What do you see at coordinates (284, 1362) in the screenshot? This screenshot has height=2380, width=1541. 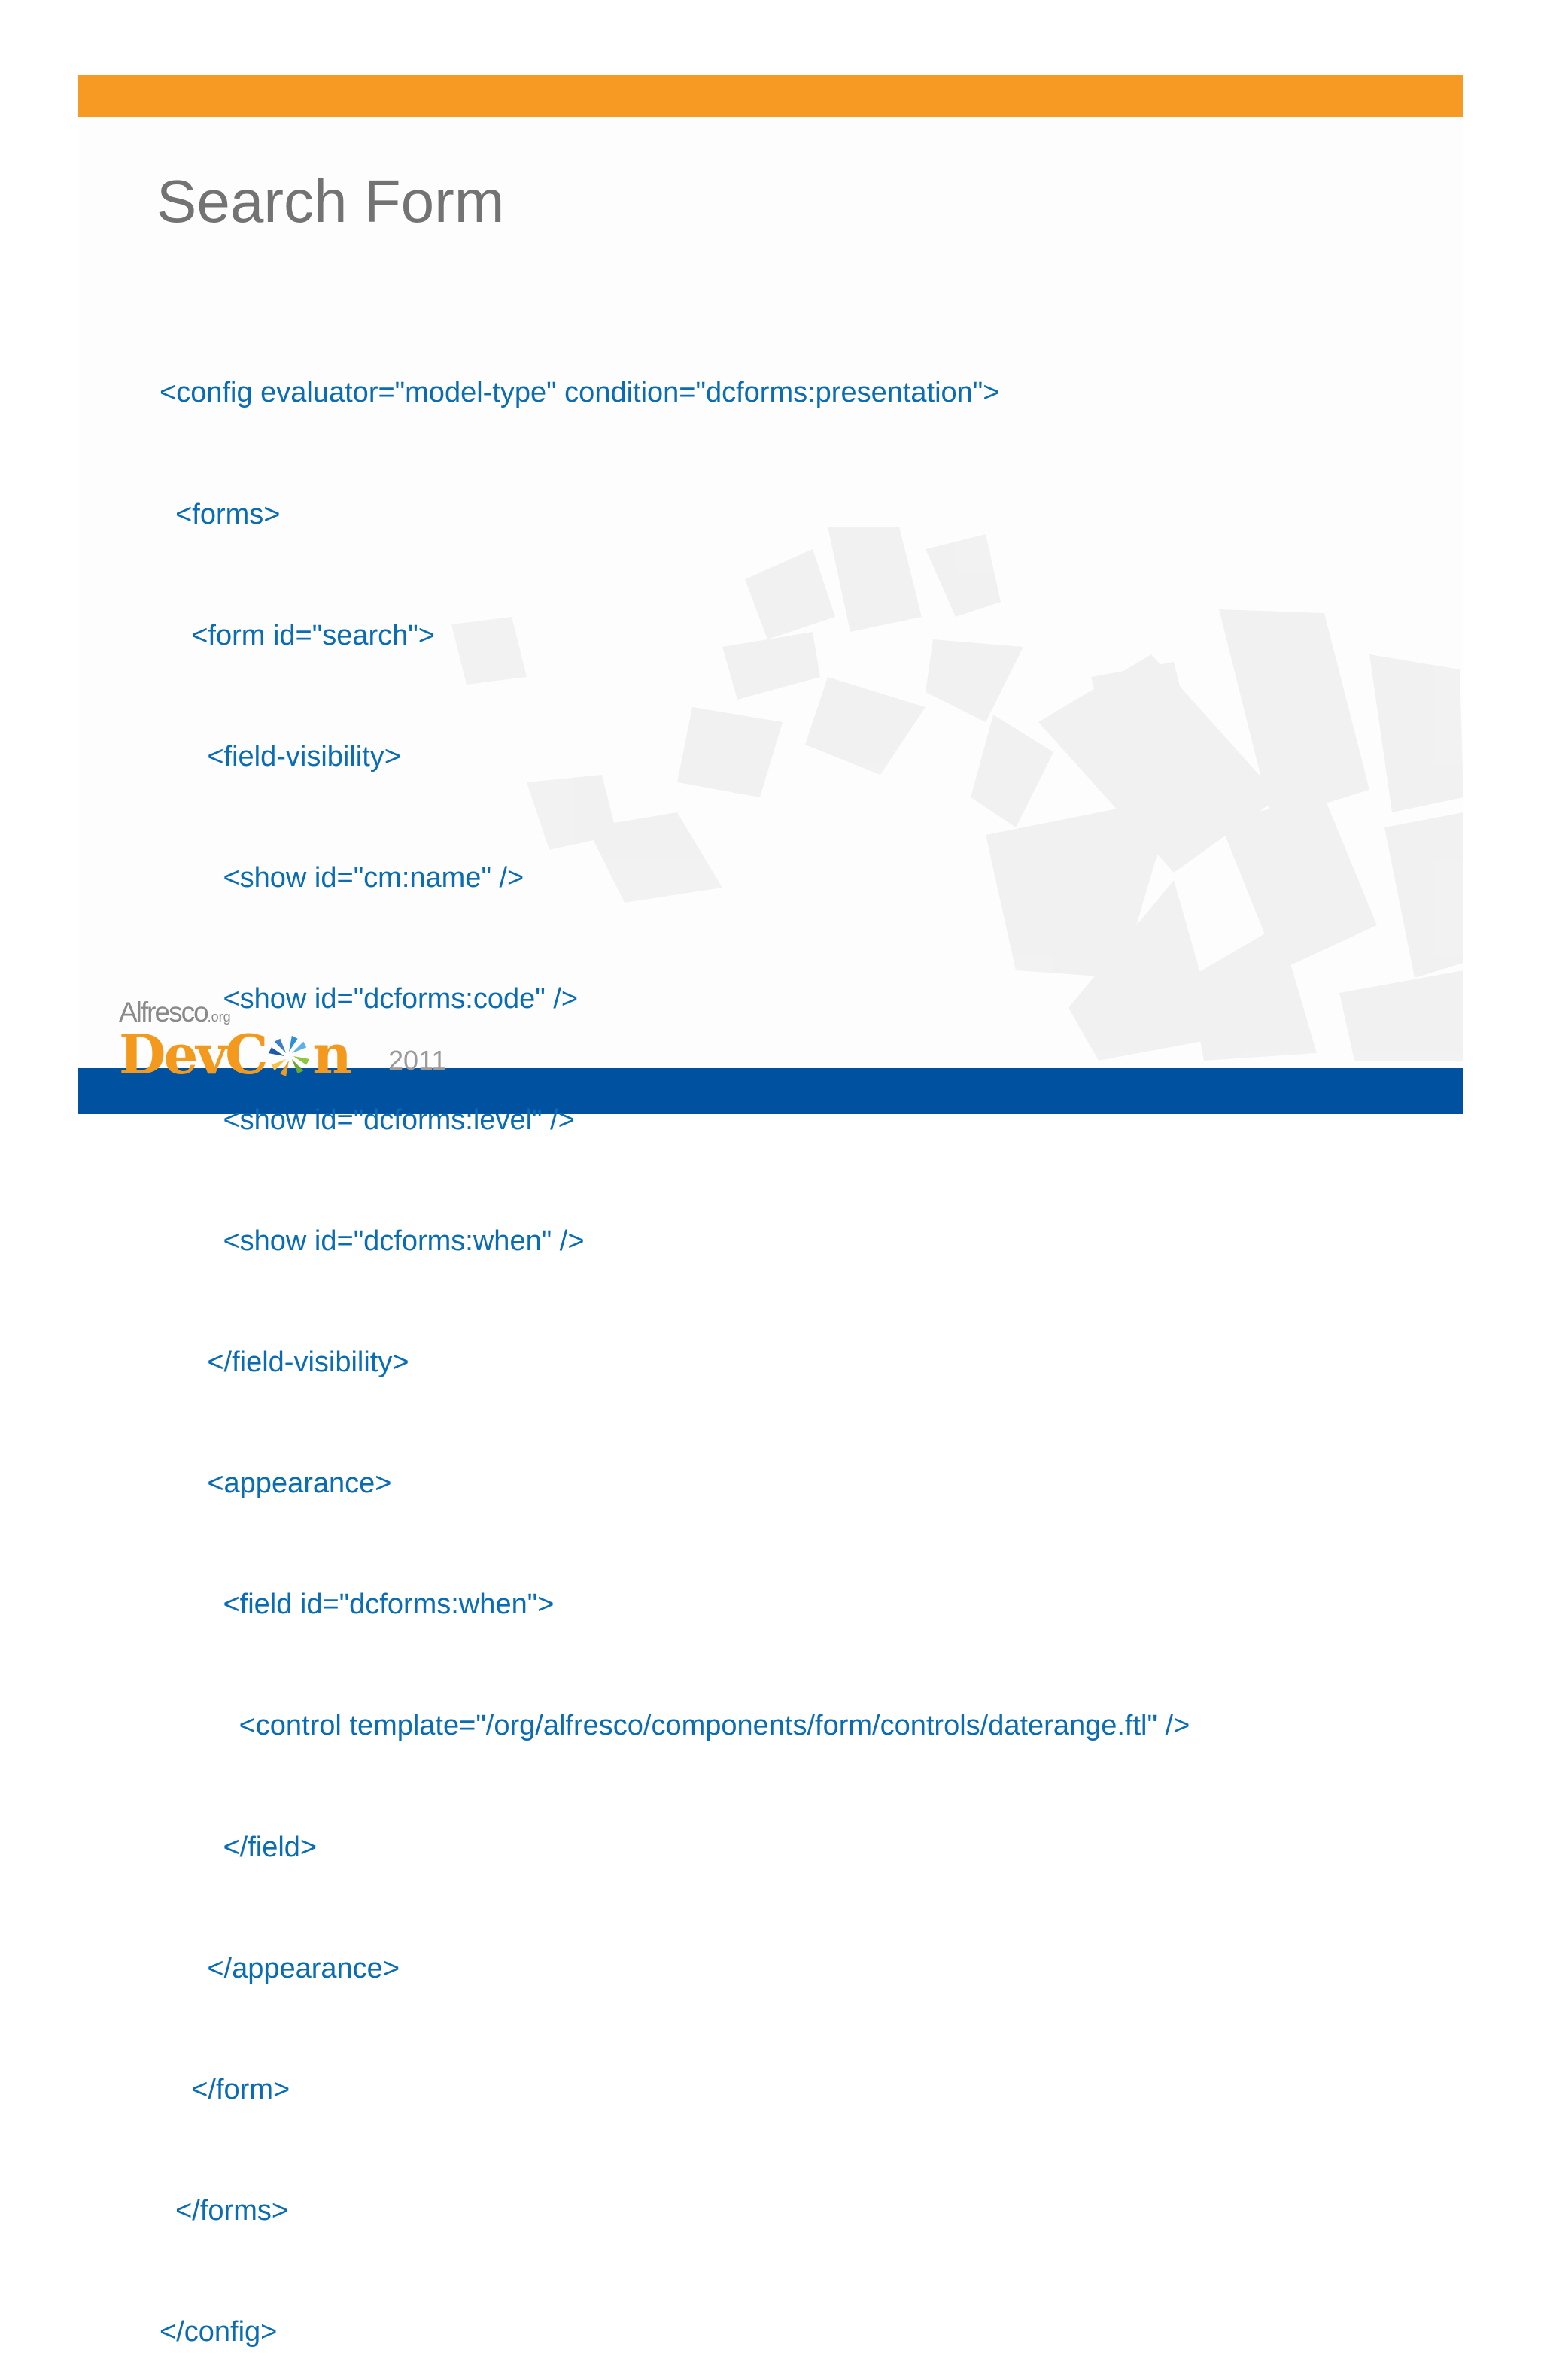 I see `code-line: </field-visibility>` at bounding box center [284, 1362].